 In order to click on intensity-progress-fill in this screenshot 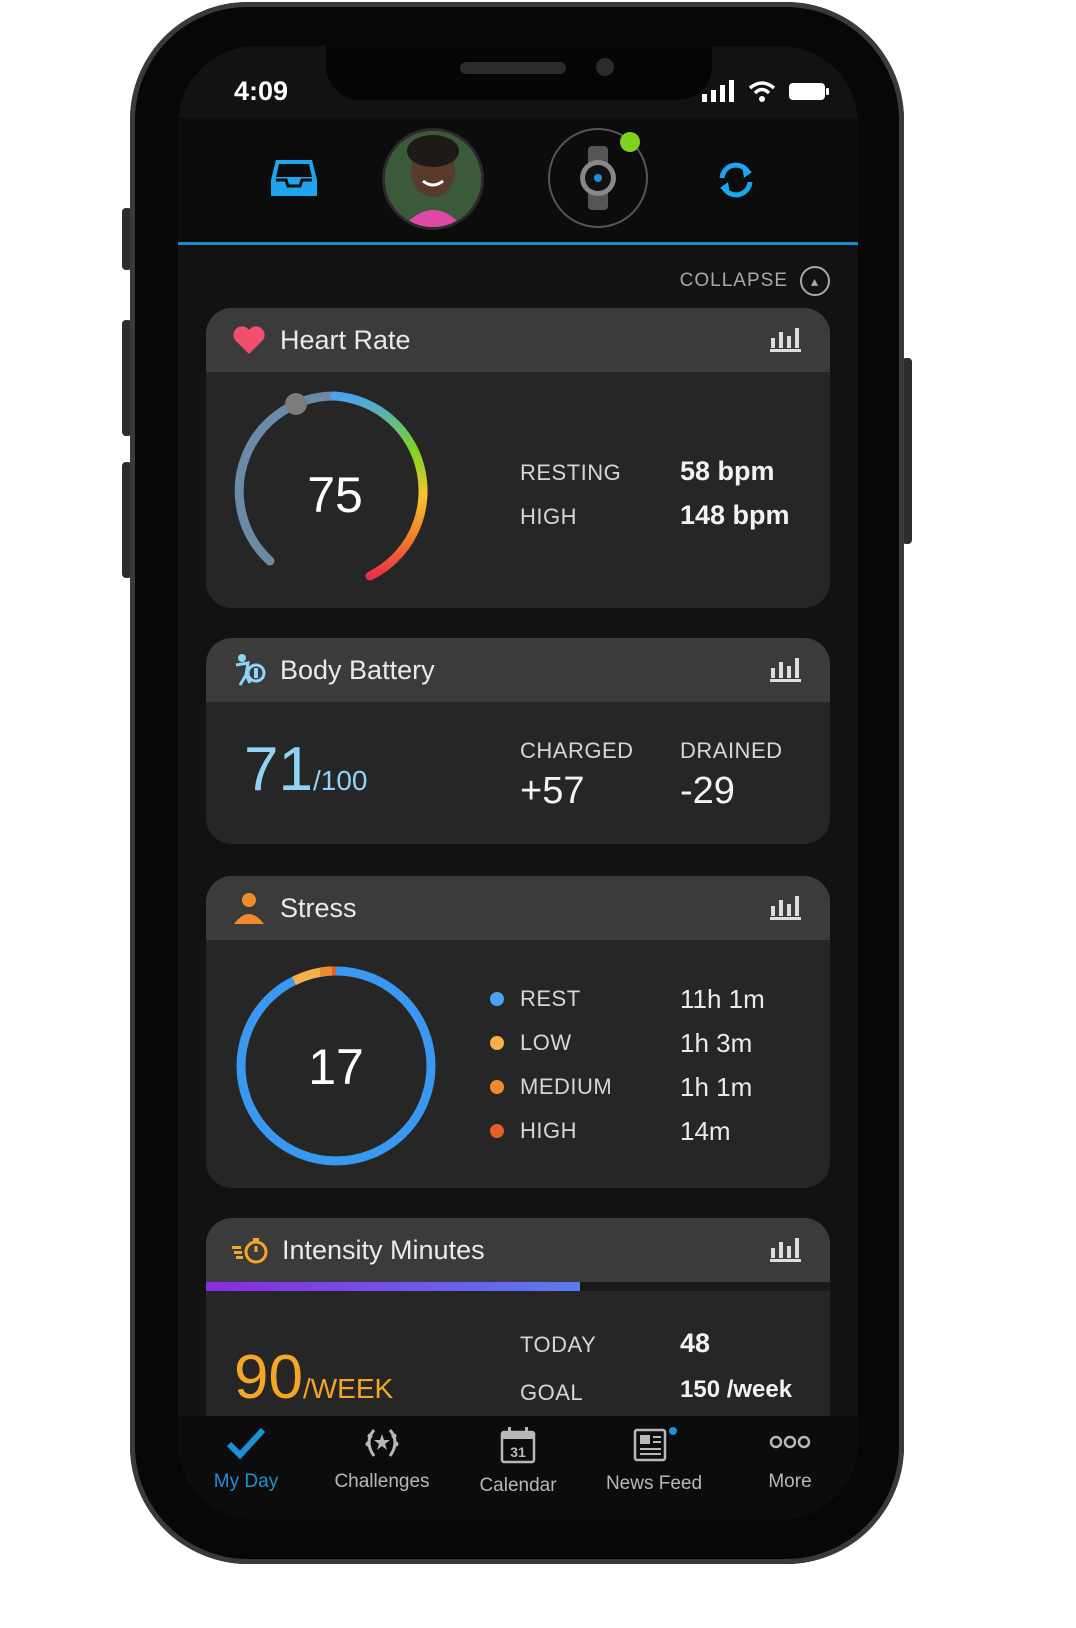, I will do `click(393, 1286)`.